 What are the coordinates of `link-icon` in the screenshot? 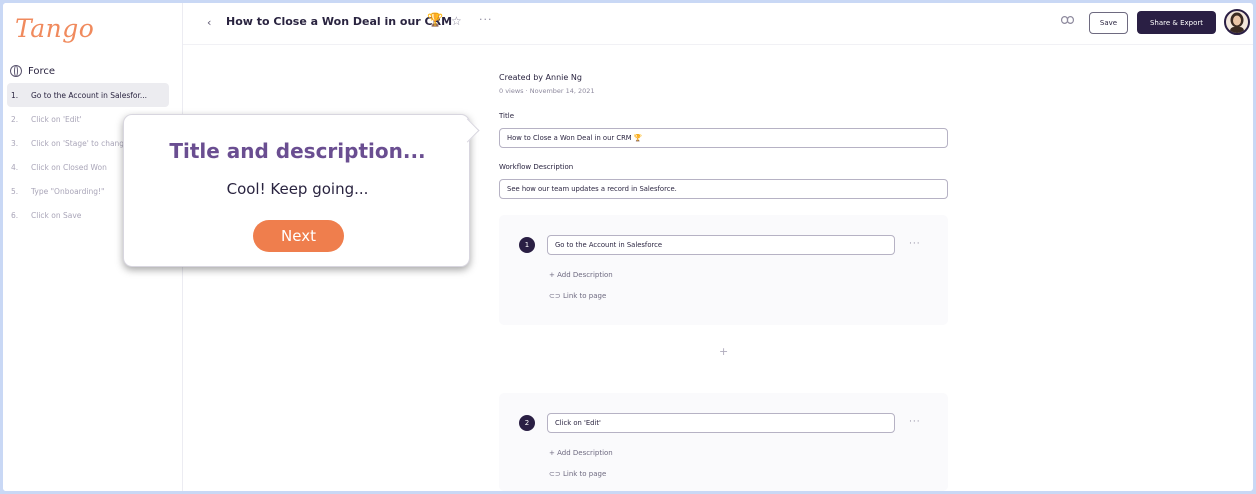 It's located at (1067, 20).